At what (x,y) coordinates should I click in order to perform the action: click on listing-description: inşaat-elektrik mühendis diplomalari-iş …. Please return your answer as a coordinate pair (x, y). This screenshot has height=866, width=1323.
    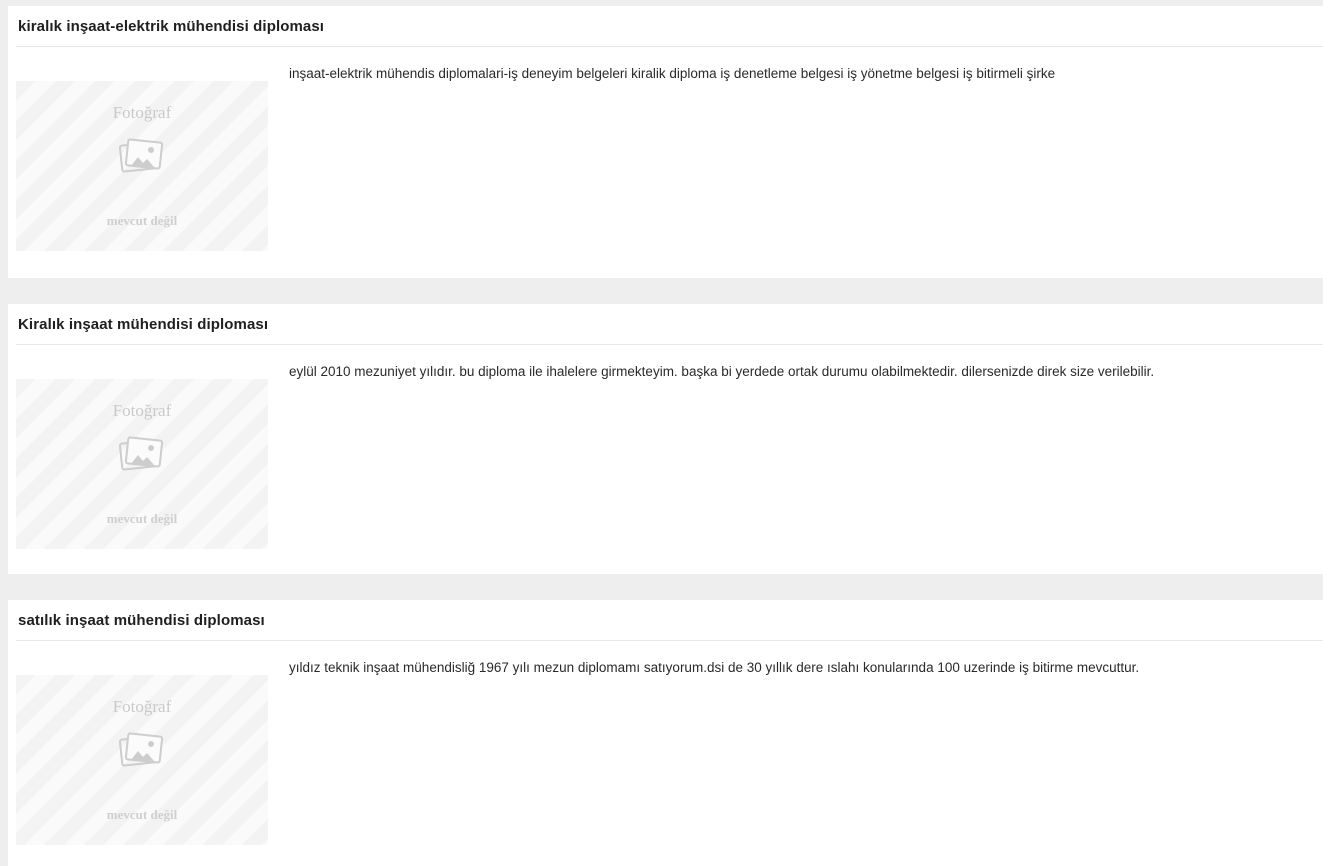
    Looking at the image, I should click on (672, 73).